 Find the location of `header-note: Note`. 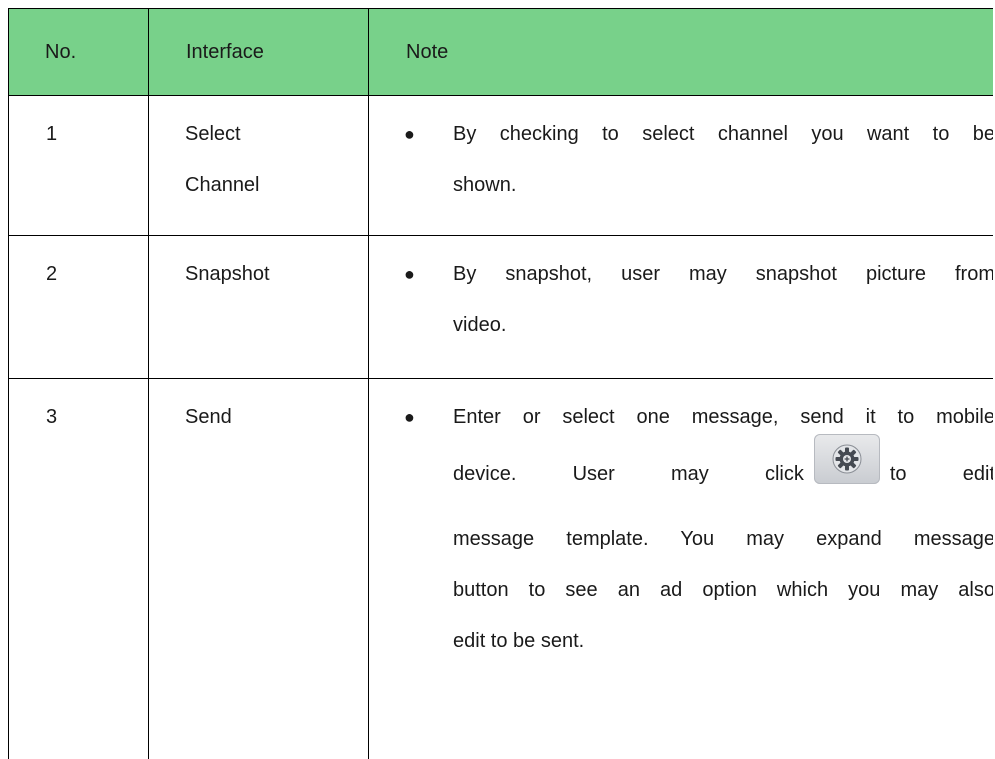

header-note: Note is located at coordinates (680, 52).